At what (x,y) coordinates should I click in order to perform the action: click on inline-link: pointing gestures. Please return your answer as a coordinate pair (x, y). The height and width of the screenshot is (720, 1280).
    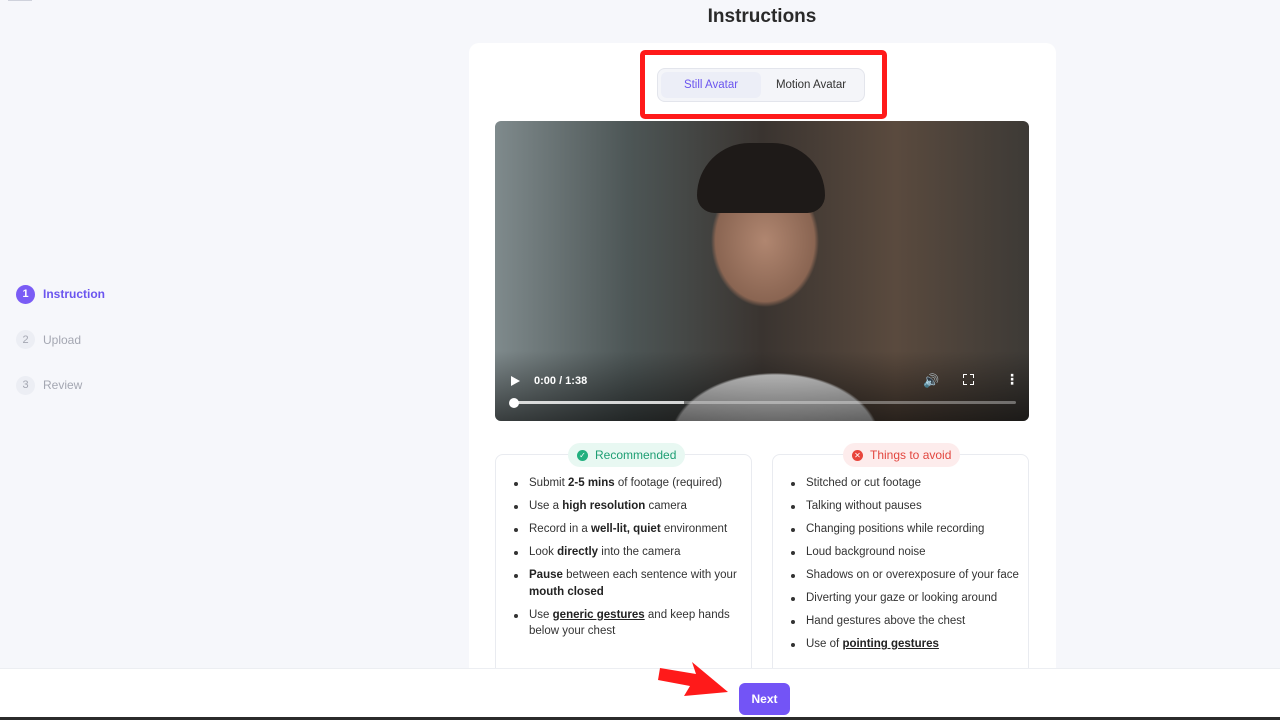
    Looking at the image, I should click on (890, 644).